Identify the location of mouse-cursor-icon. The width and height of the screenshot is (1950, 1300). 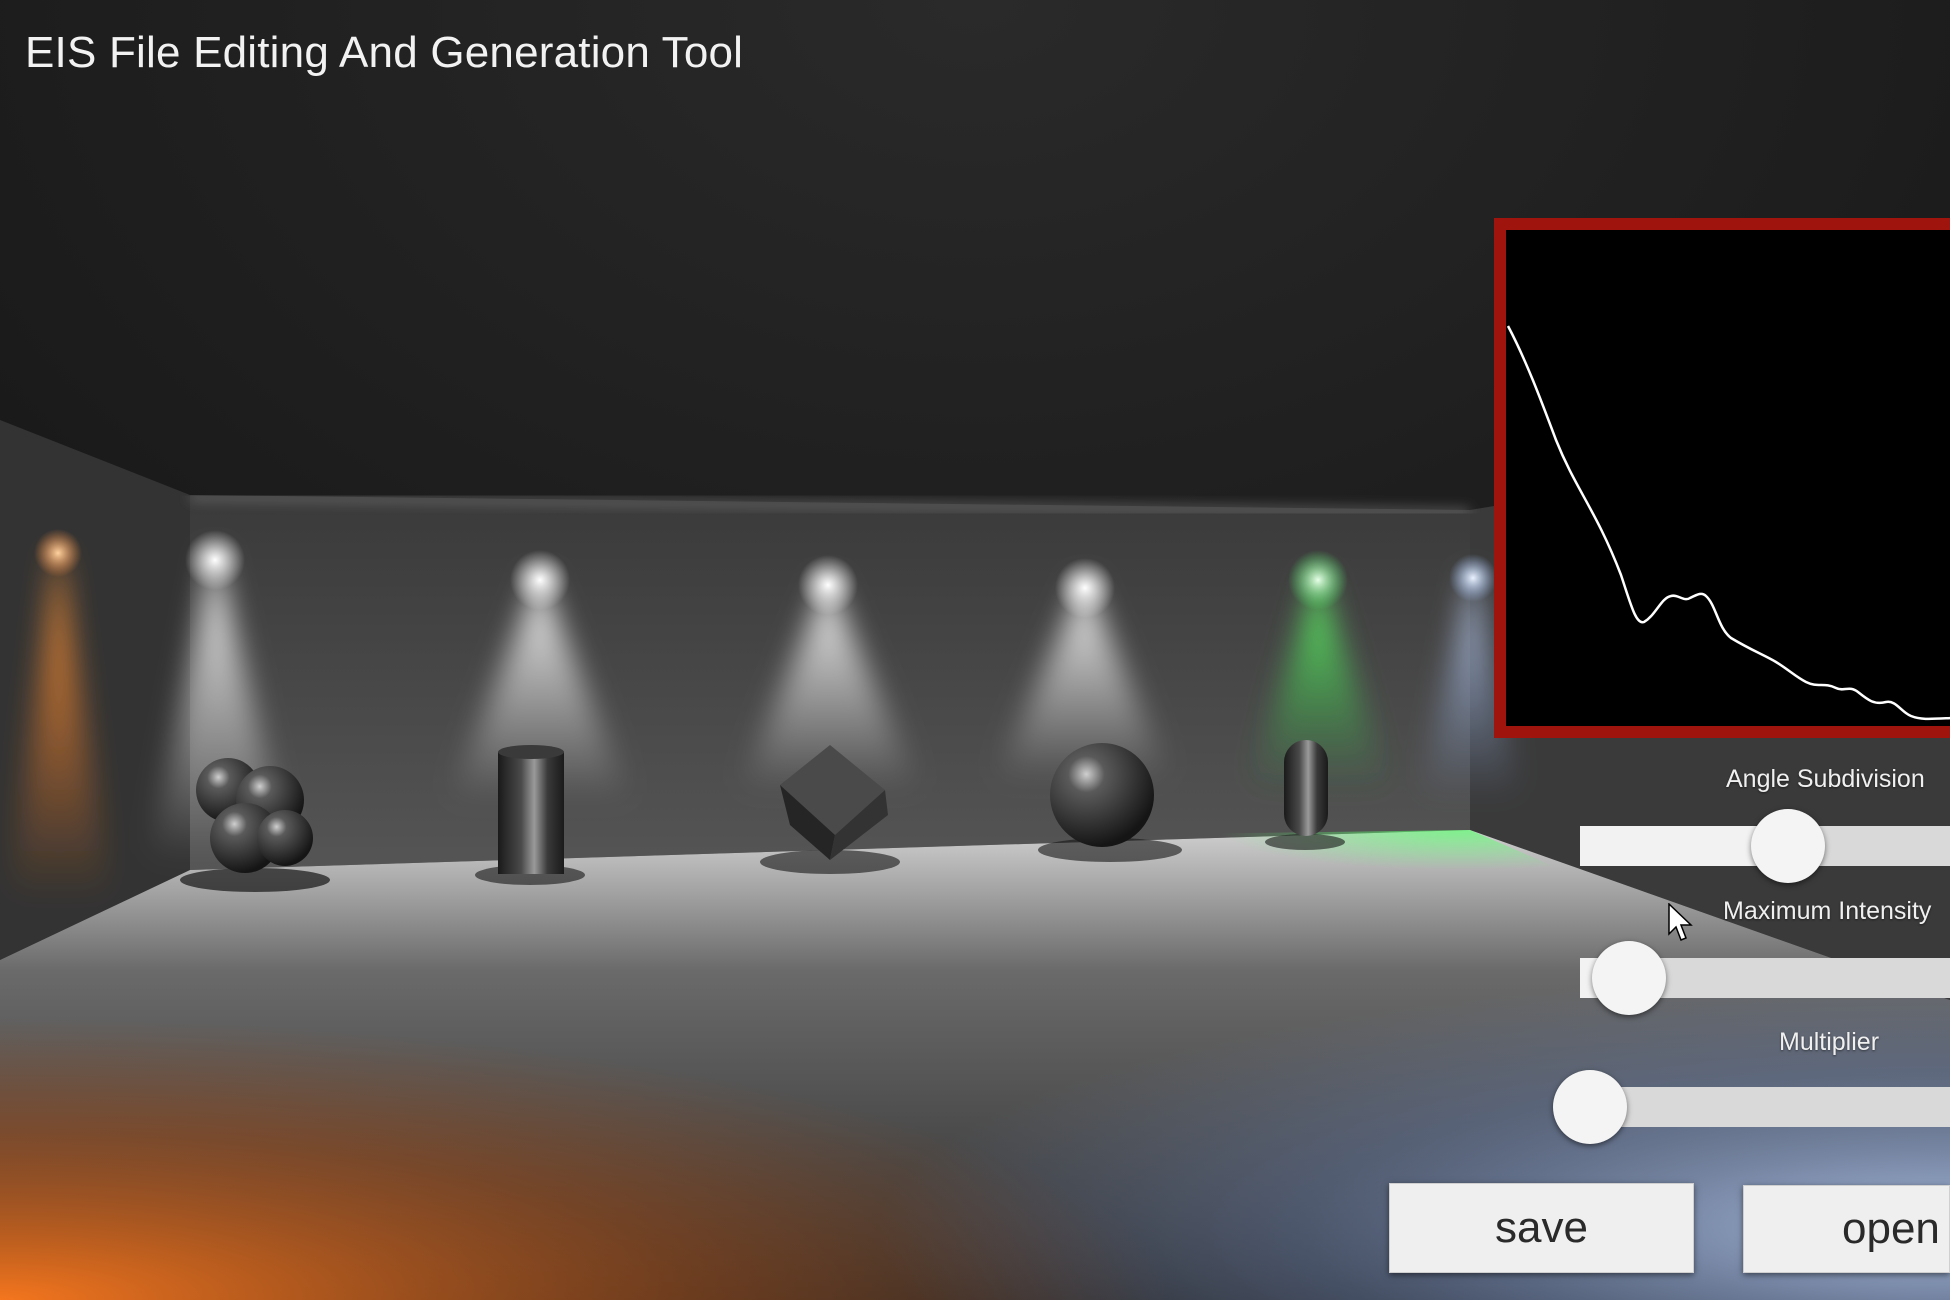
(1680, 922).